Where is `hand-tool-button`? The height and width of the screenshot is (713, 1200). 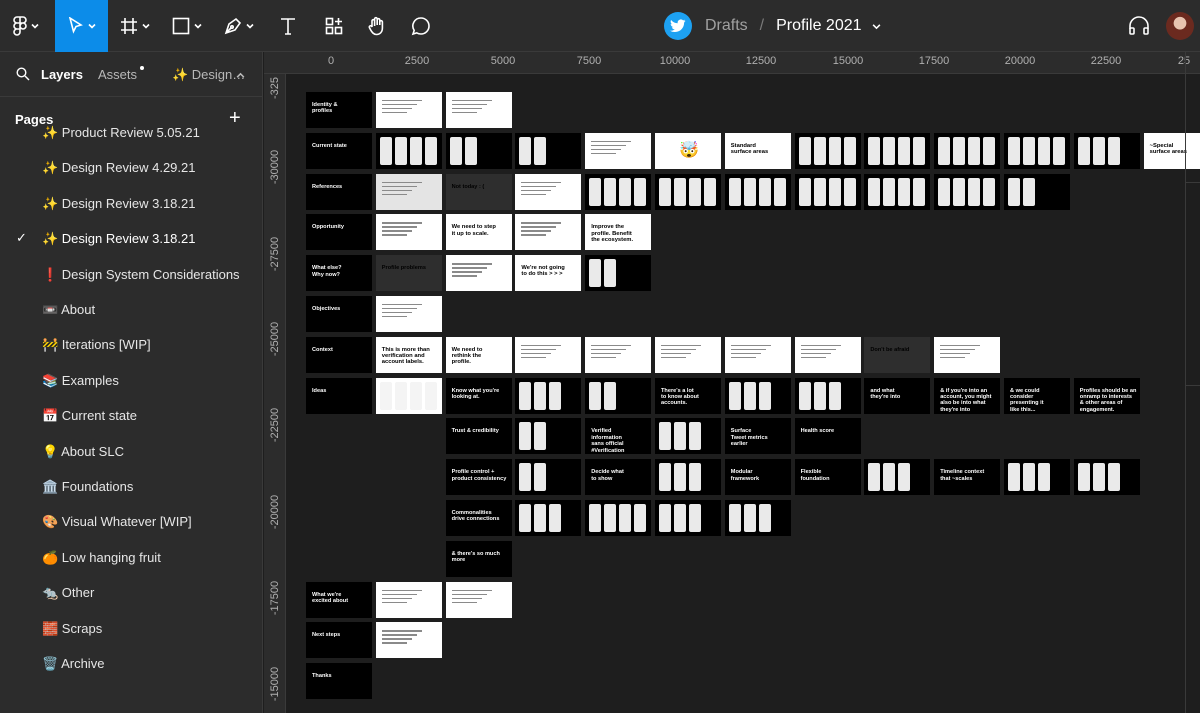
hand-tool-button is located at coordinates (377, 26).